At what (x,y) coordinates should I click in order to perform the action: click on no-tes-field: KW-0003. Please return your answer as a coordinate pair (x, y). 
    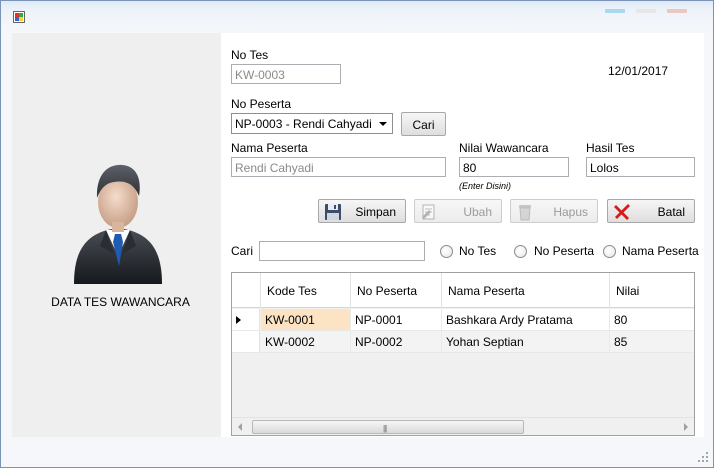
    Looking at the image, I should click on (286, 74).